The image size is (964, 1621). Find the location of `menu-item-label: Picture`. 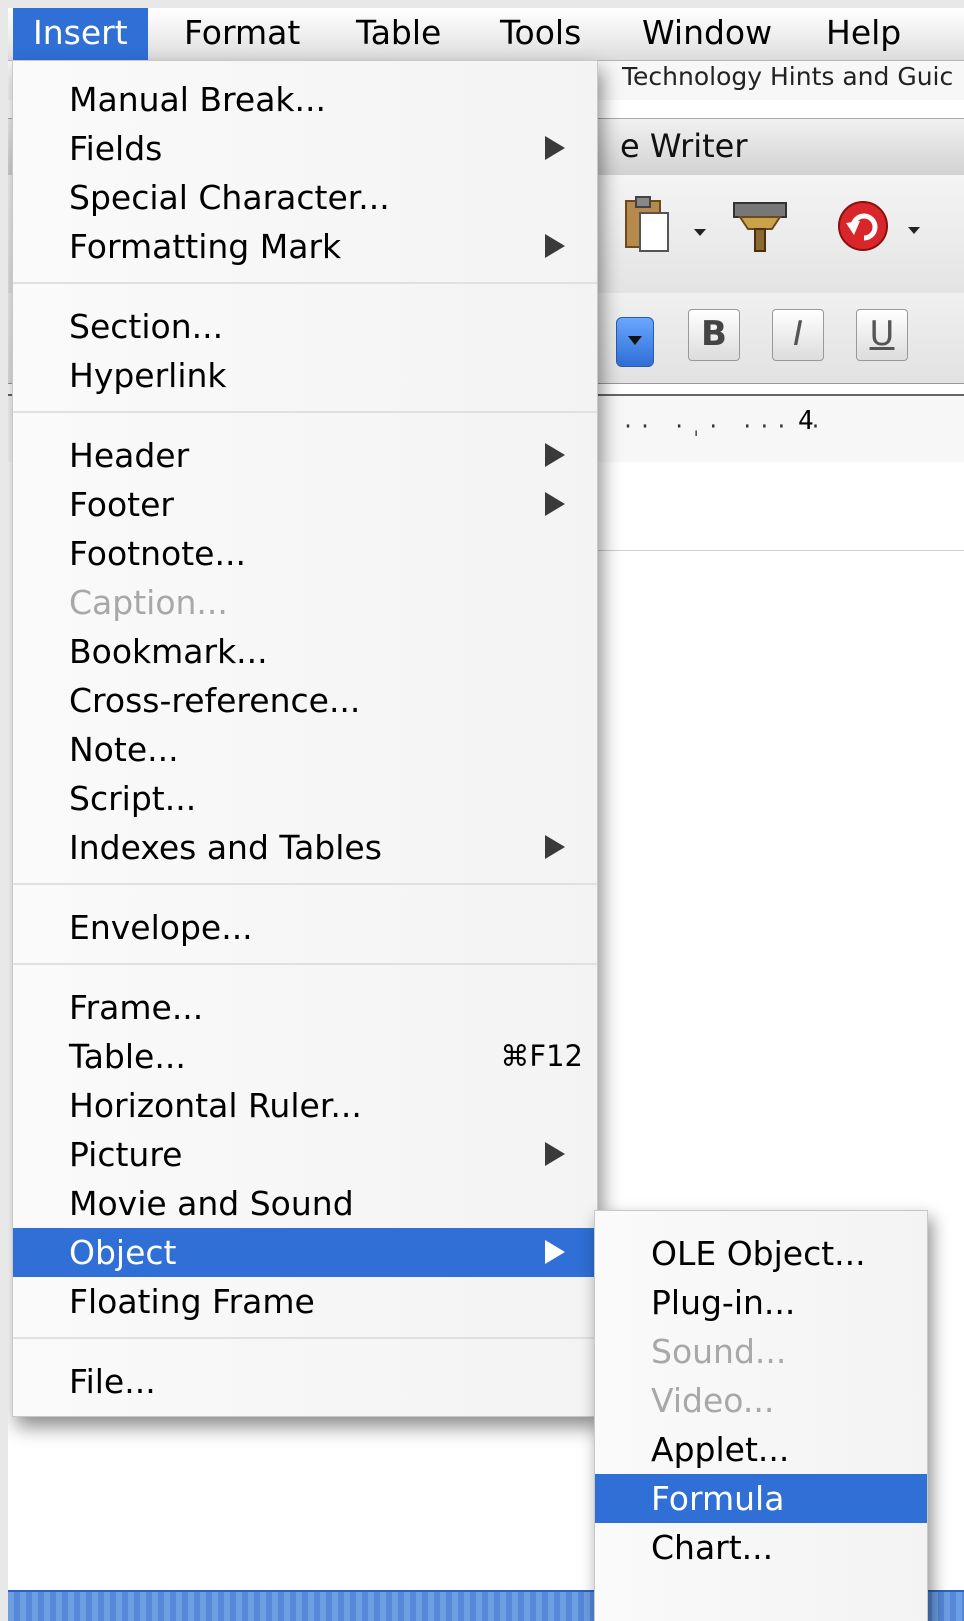

menu-item-label: Picture is located at coordinates (126, 1154).